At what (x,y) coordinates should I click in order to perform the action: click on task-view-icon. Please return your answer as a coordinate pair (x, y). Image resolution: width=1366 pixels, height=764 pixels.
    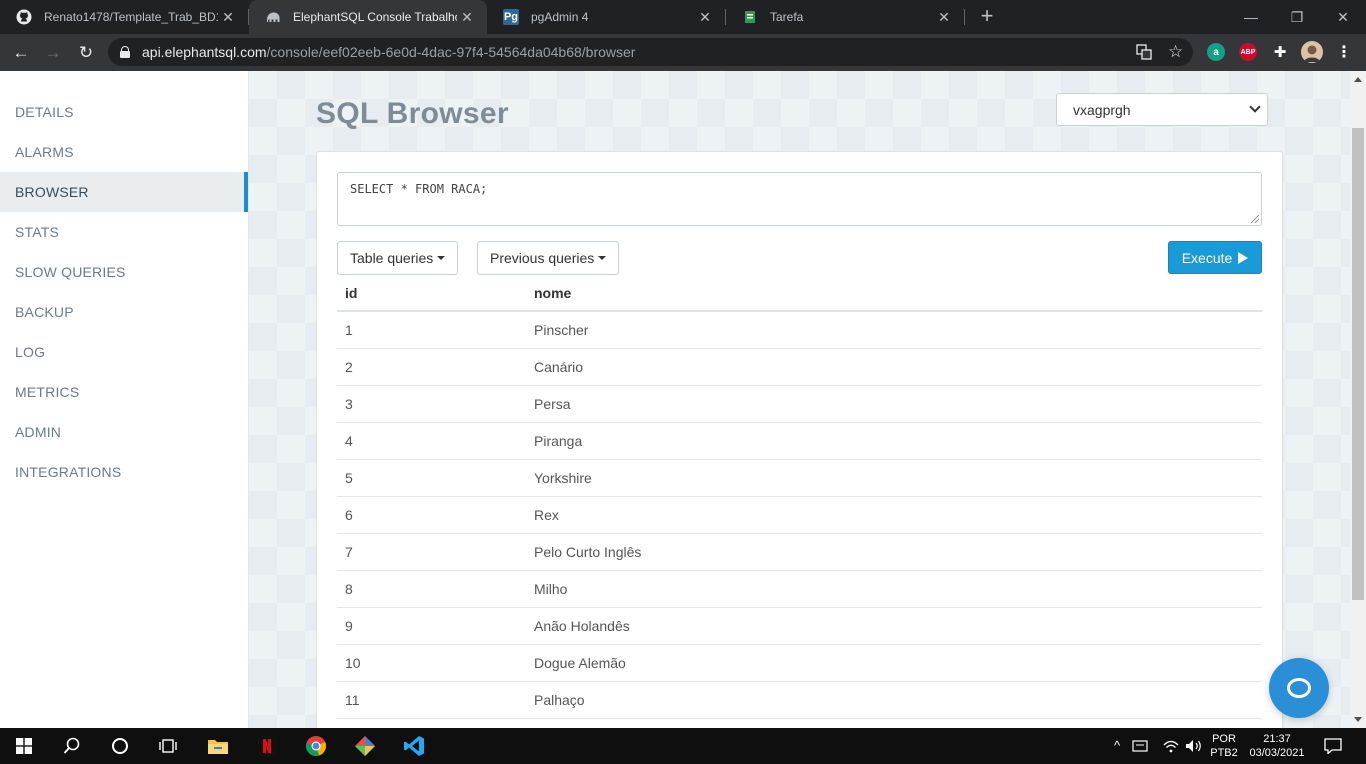
    Looking at the image, I should click on (168, 746).